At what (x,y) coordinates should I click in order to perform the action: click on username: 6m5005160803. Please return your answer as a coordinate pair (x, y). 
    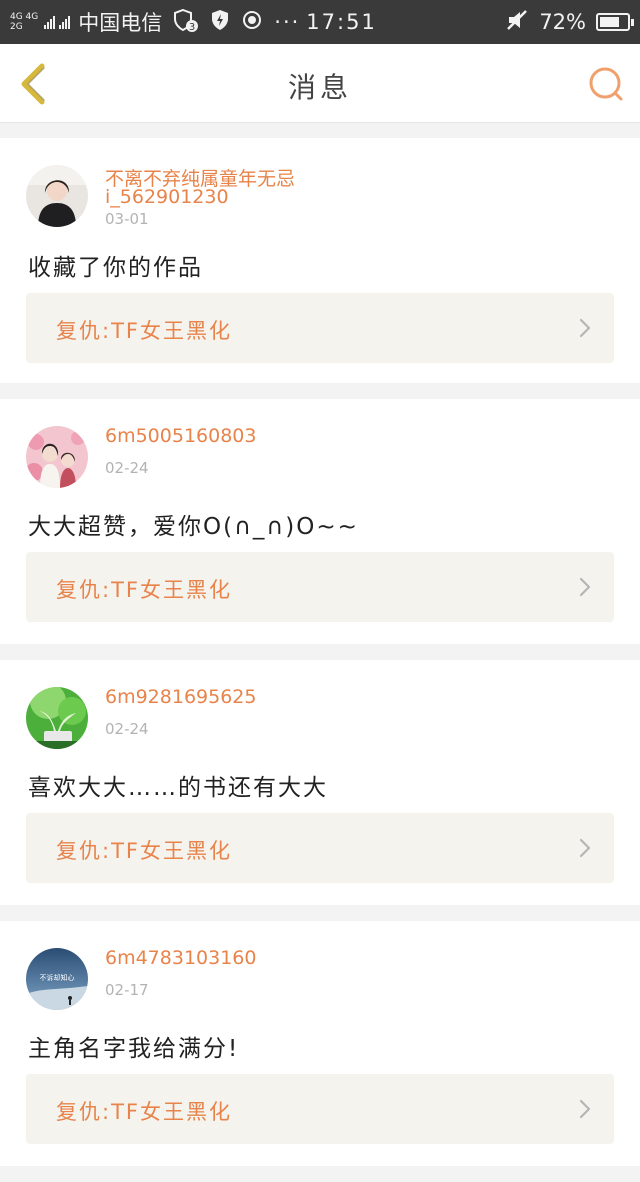
    Looking at the image, I should click on (180, 436).